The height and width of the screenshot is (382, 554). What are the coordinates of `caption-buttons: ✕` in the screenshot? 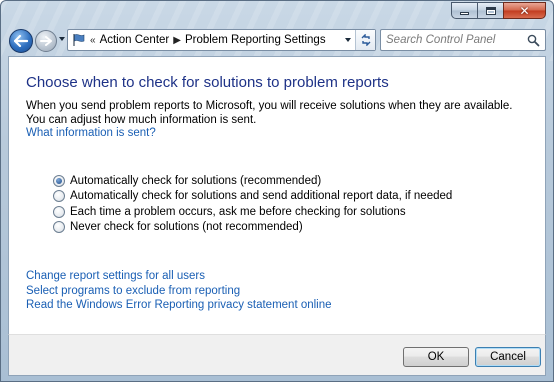 It's located at (498, 10).